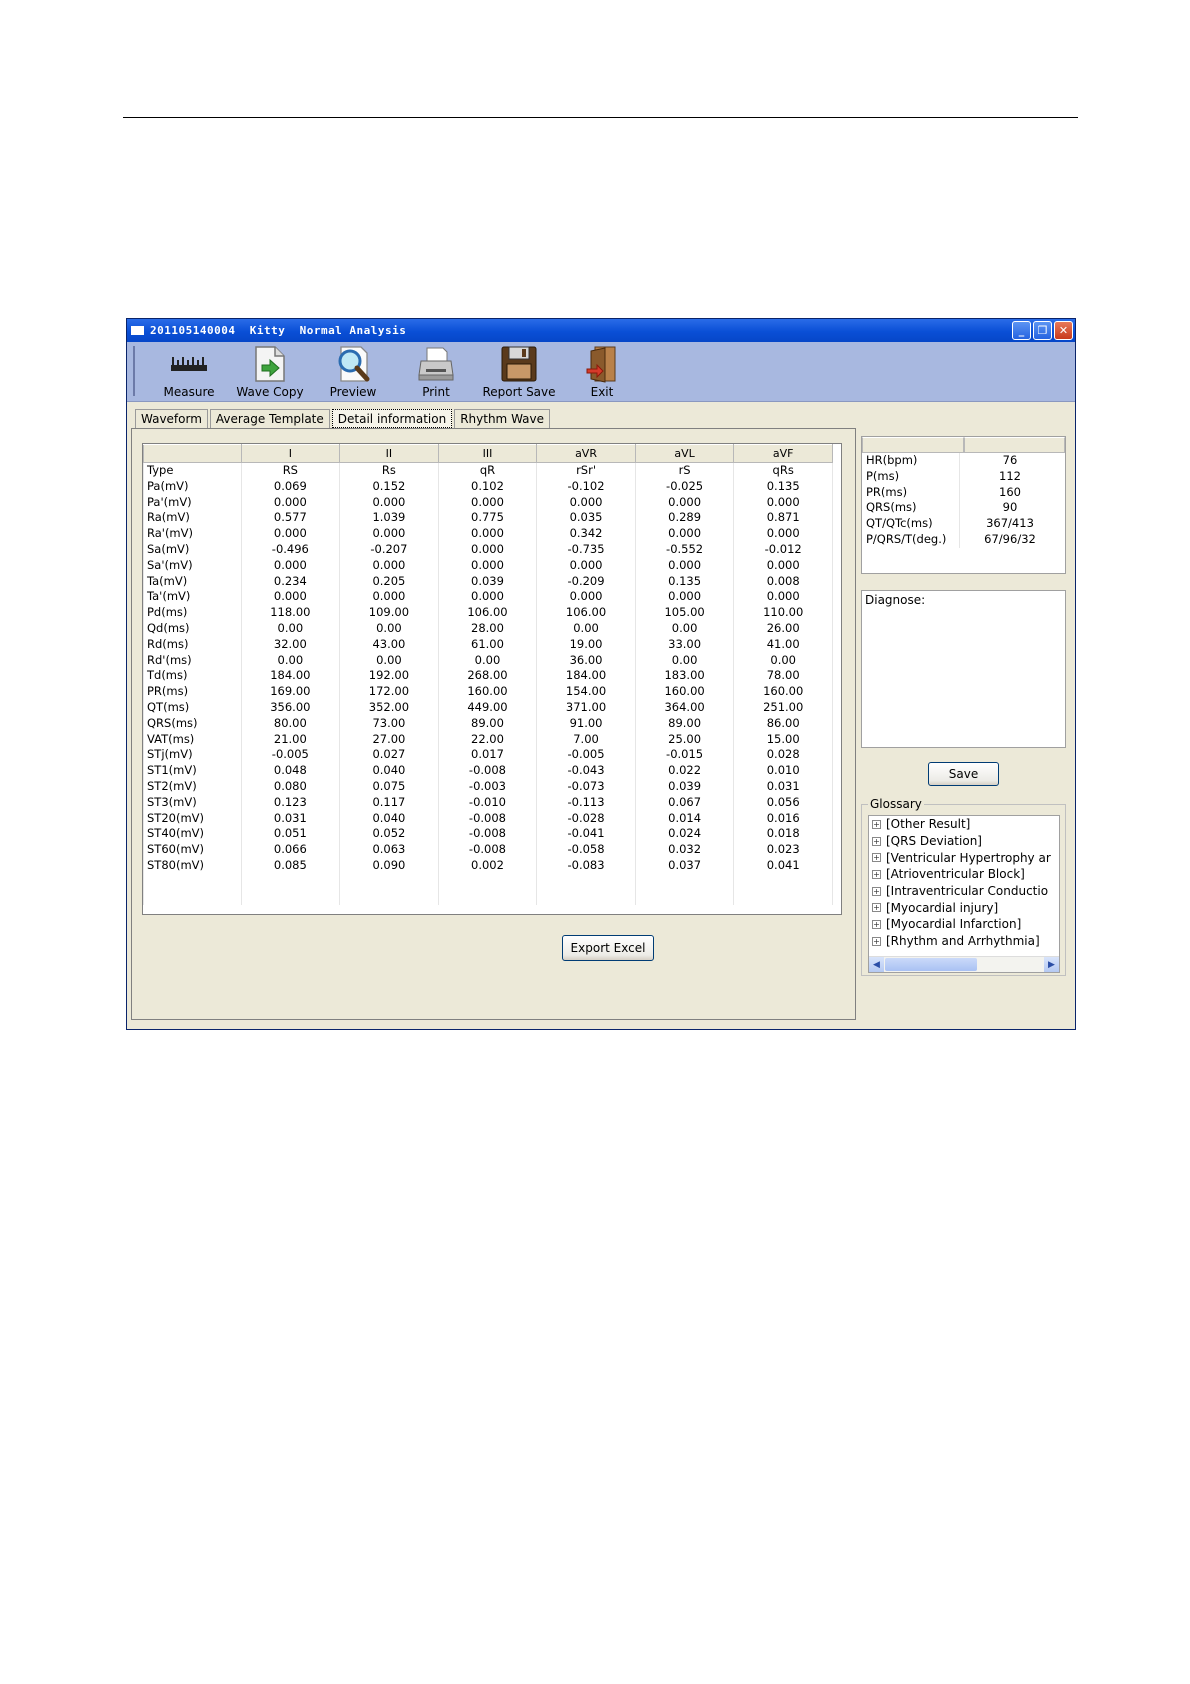 Image resolution: width=1190 pixels, height=1684 pixels. I want to click on tab-average-template: Average Template, so click(269, 418).